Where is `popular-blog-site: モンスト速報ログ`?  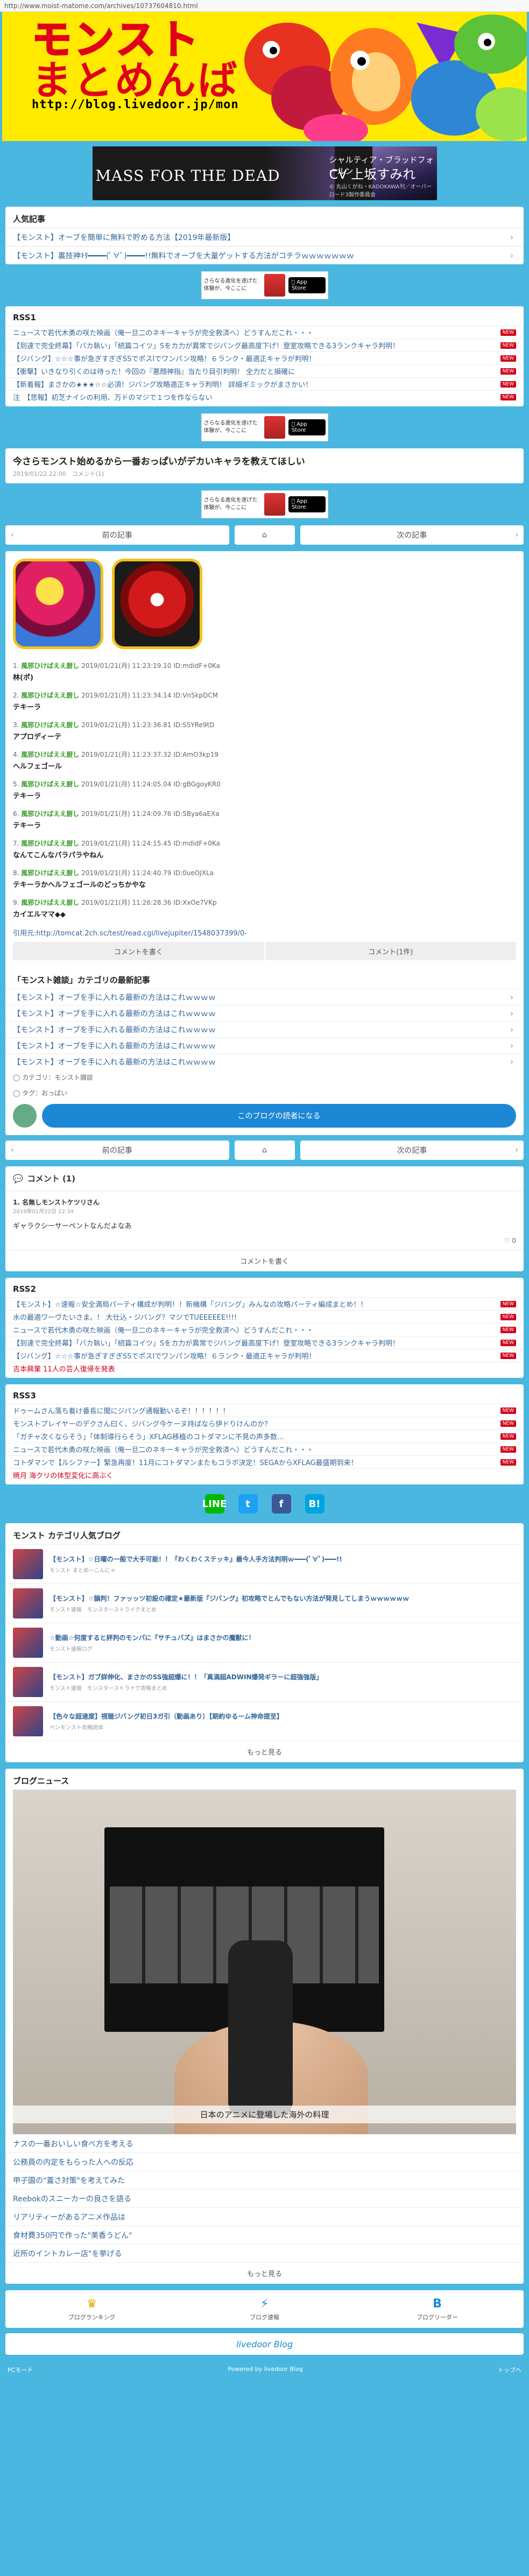 popular-blog-site: モンスト速報ログ is located at coordinates (71, 1649).